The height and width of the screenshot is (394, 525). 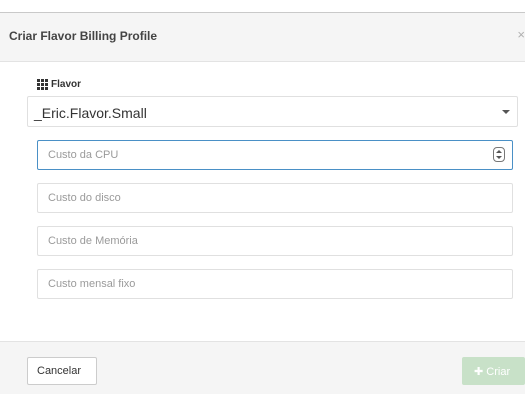 I want to click on plus-icon: ✚, so click(x=479, y=371).